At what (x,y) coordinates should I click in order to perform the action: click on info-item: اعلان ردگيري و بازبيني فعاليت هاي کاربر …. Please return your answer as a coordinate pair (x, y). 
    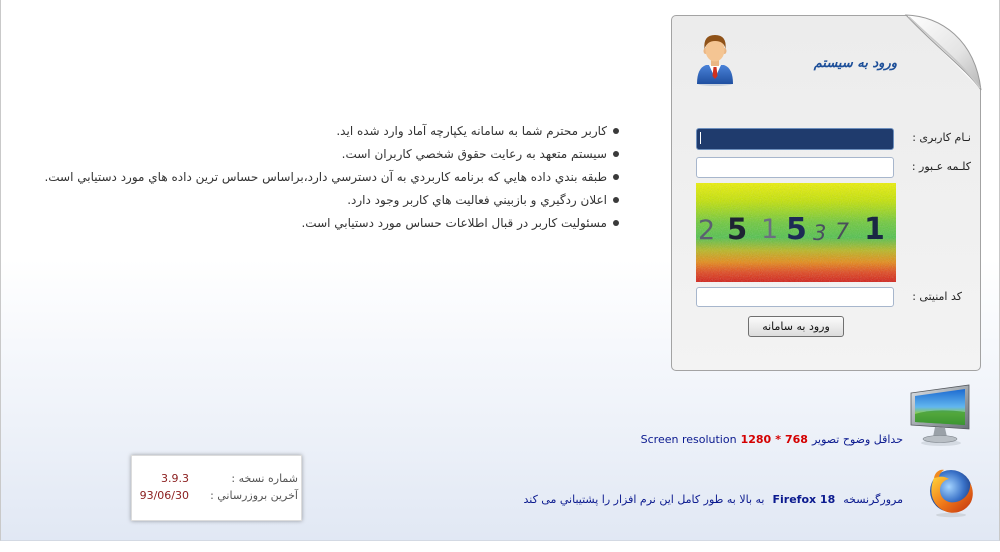
    Looking at the image, I should click on (332, 200).